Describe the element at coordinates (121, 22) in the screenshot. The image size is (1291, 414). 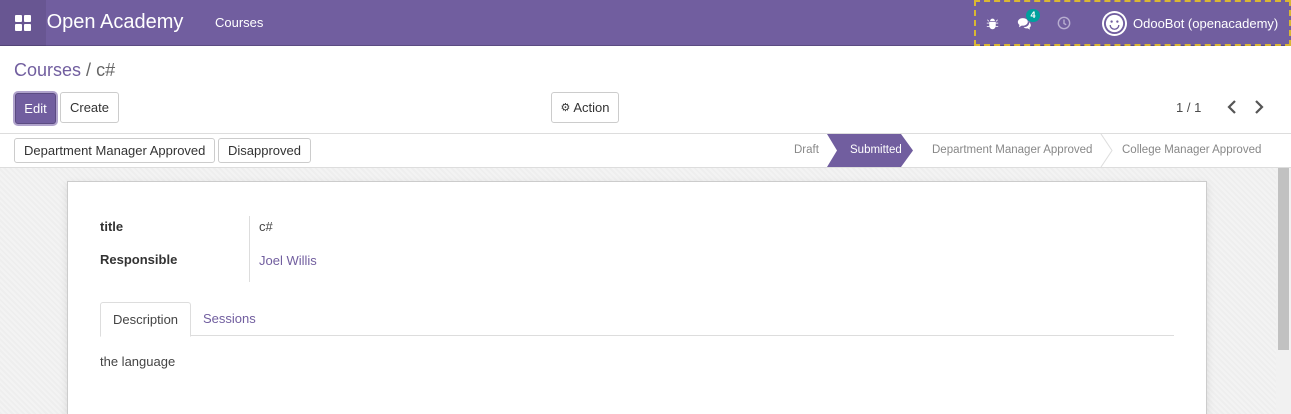
I see `app-name: Open Academy` at that location.